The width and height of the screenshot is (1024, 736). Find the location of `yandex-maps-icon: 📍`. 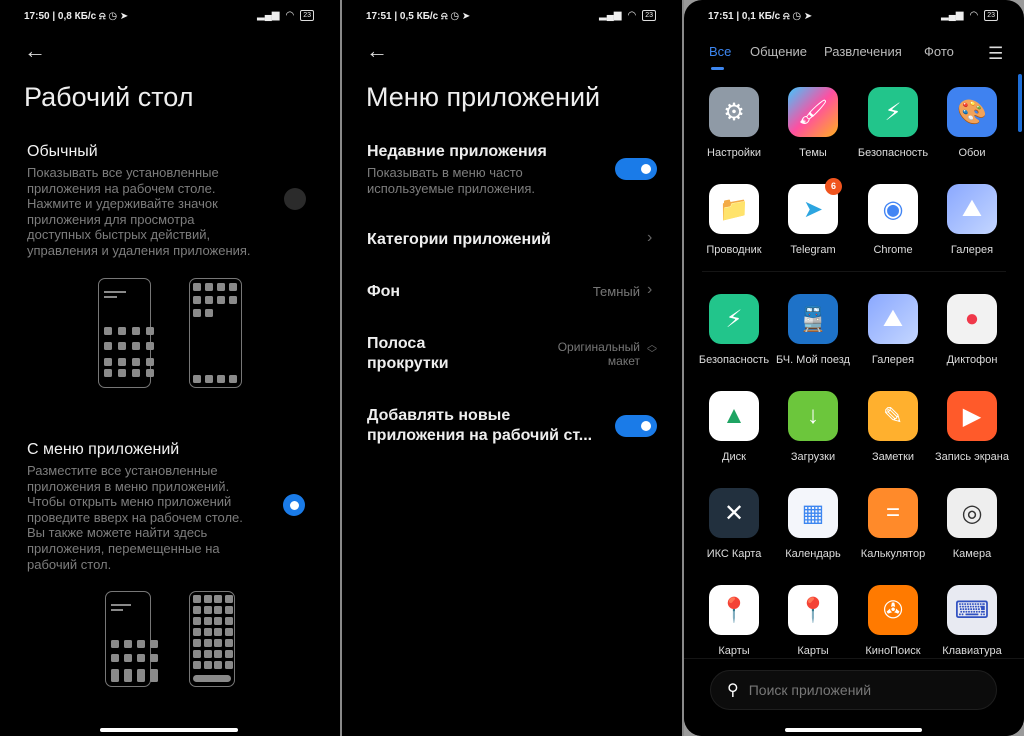

yandex-maps-icon: 📍 is located at coordinates (813, 610).